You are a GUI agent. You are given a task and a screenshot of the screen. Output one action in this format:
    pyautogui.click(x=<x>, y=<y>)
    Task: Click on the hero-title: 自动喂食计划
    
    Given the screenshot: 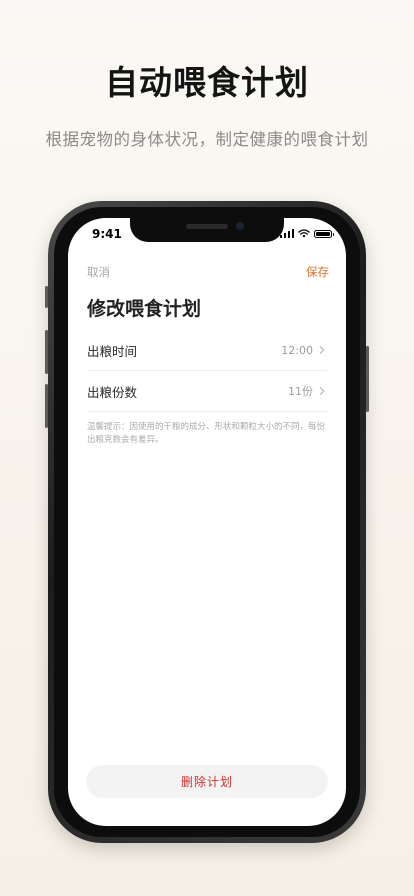 What is the action you would take?
    pyautogui.click(x=207, y=82)
    